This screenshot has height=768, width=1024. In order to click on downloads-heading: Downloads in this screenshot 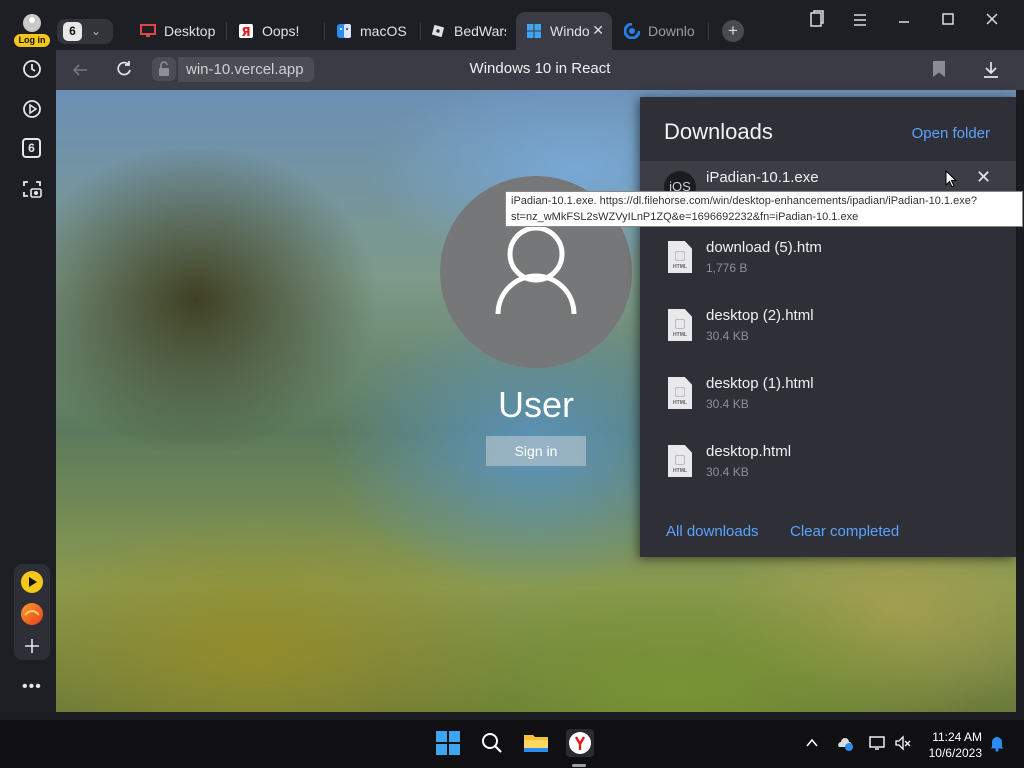, I will do `click(718, 131)`.